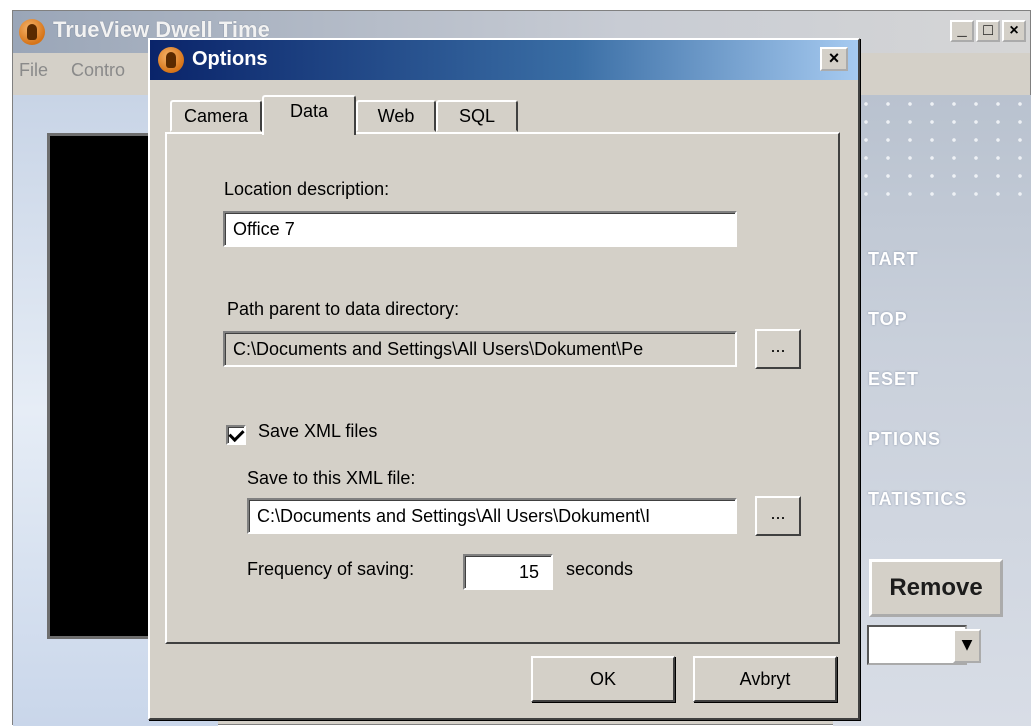  Describe the element at coordinates (936, 588) in the screenshot. I see `remove-button: Remove` at that location.